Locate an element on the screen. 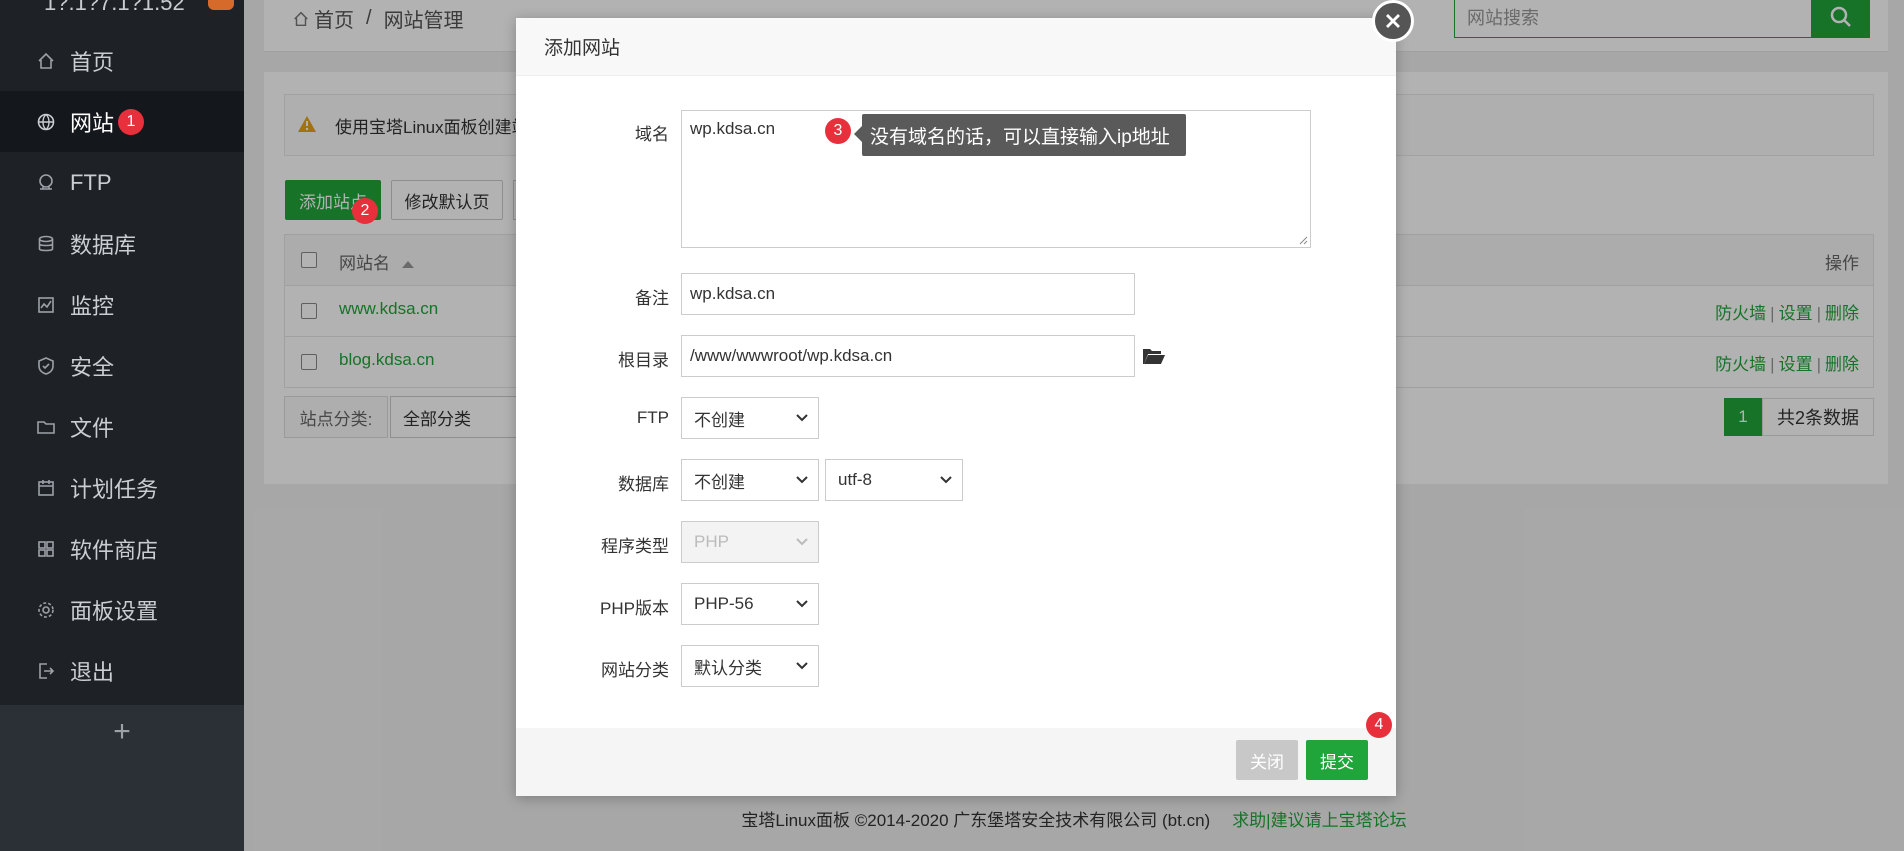  sidebar-item-store: 软件商店 is located at coordinates (122, 548).